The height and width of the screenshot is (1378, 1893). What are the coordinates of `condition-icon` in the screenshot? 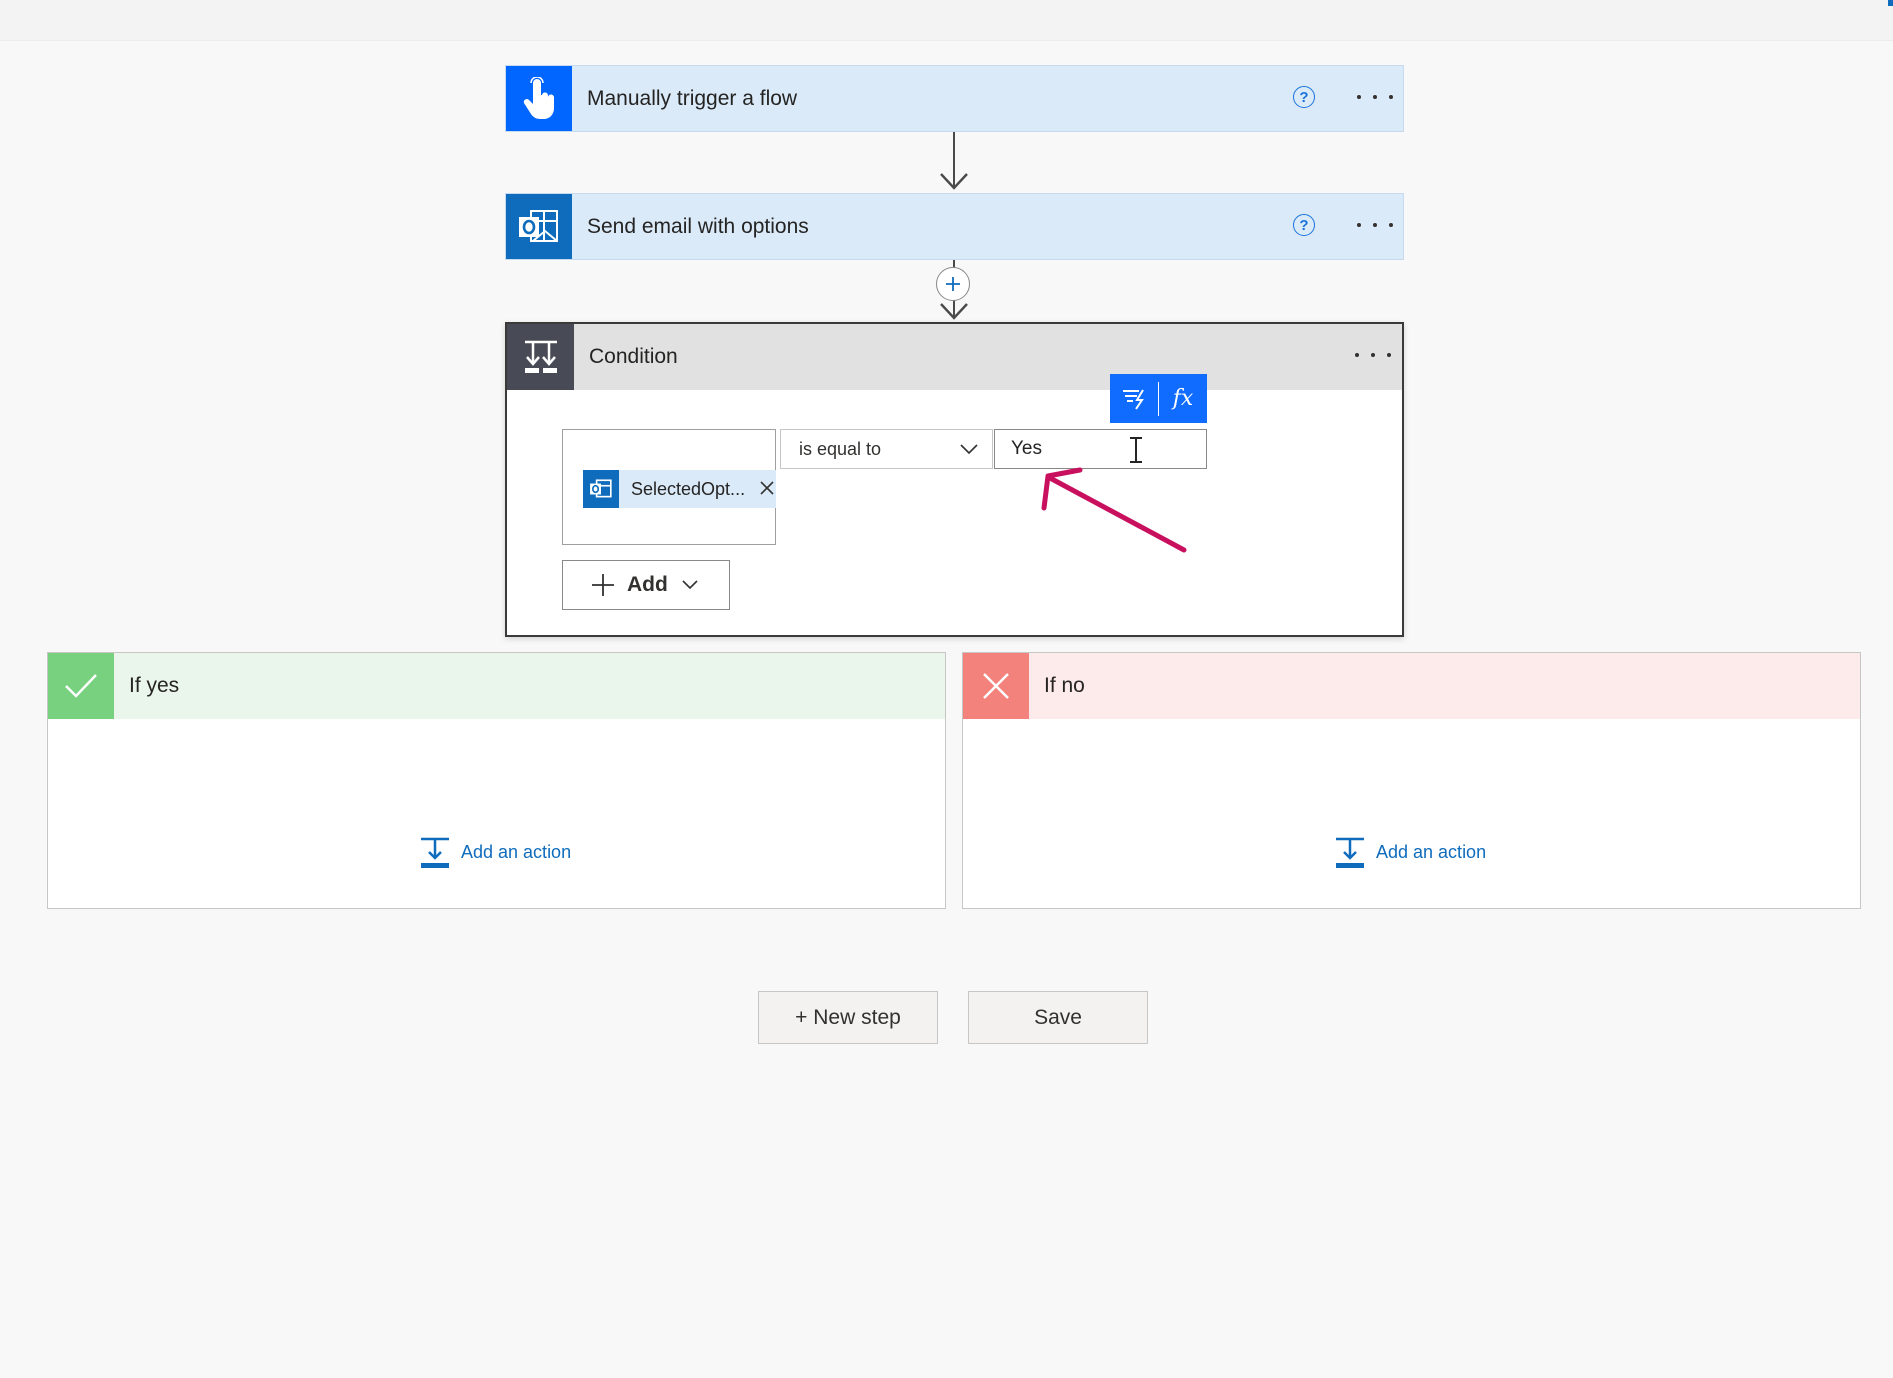 It's located at (540, 356).